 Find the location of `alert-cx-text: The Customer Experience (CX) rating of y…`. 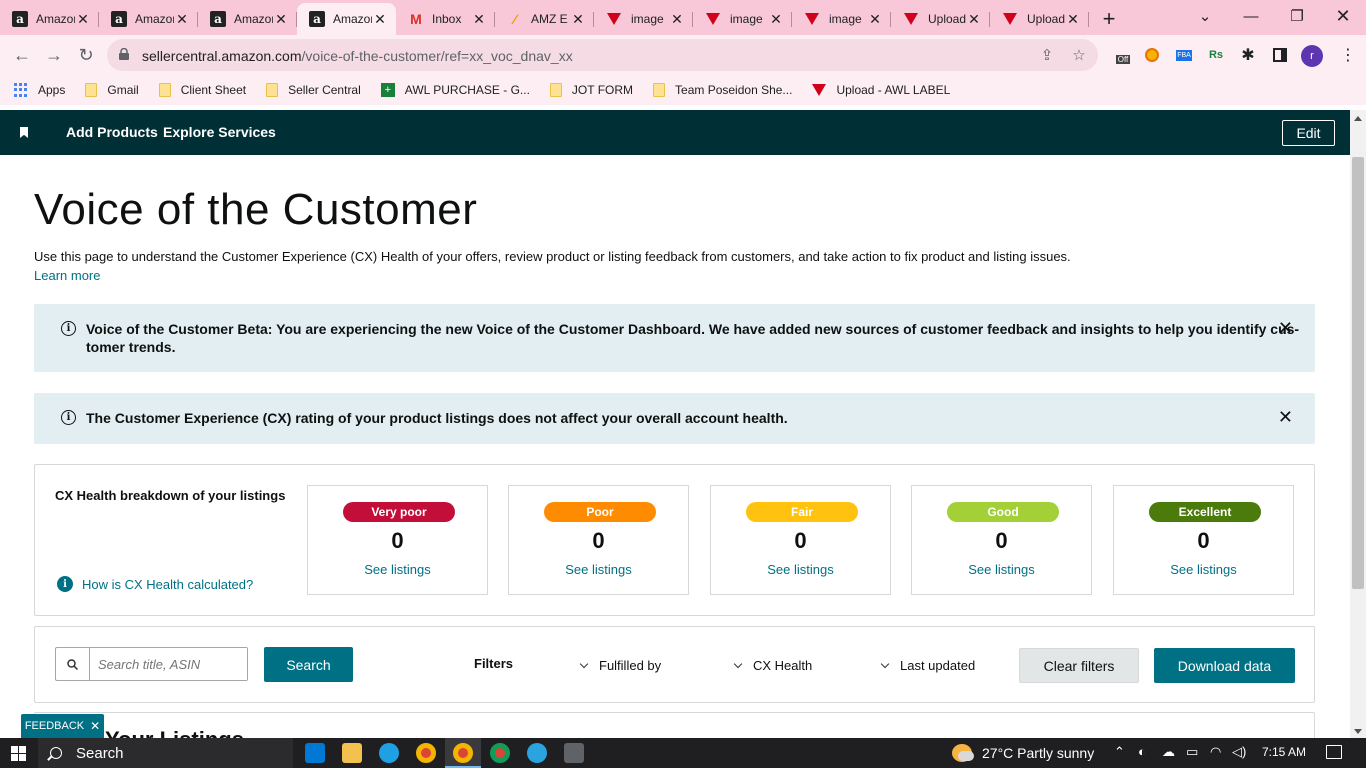

alert-cx-text: The Customer Experience (CX) rating of y… is located at coordinates (437, 418).